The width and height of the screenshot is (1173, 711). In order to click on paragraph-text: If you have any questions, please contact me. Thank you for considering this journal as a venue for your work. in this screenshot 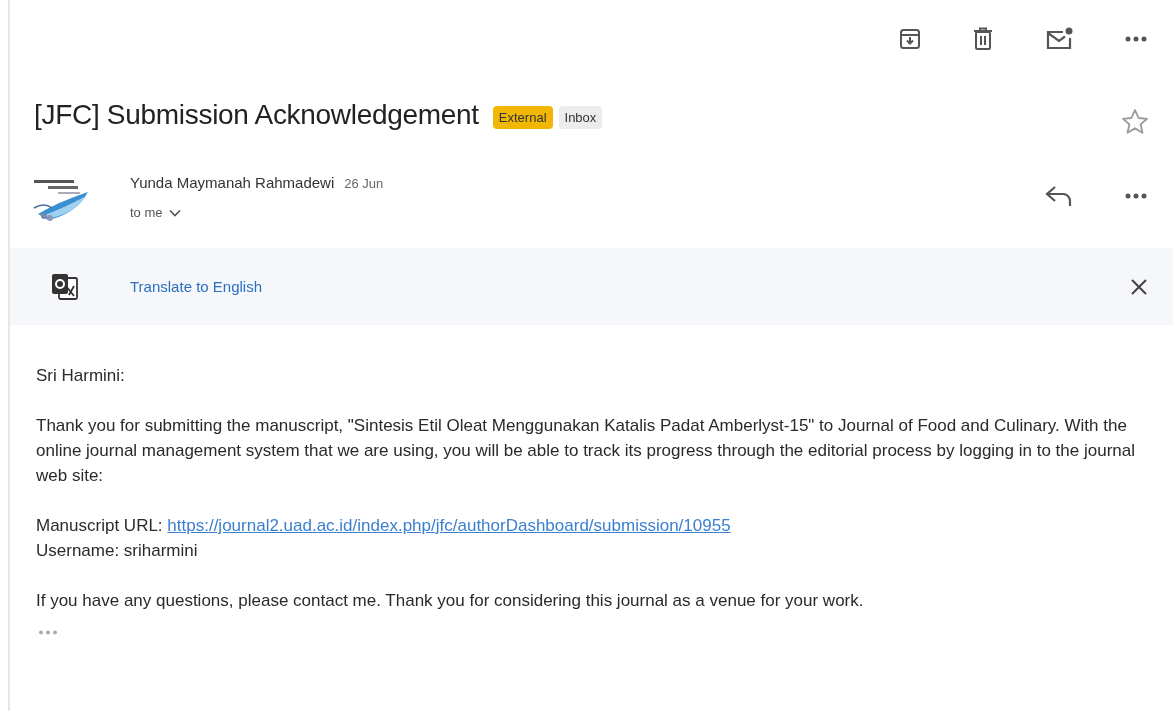, I will do `click(450, 601)`.